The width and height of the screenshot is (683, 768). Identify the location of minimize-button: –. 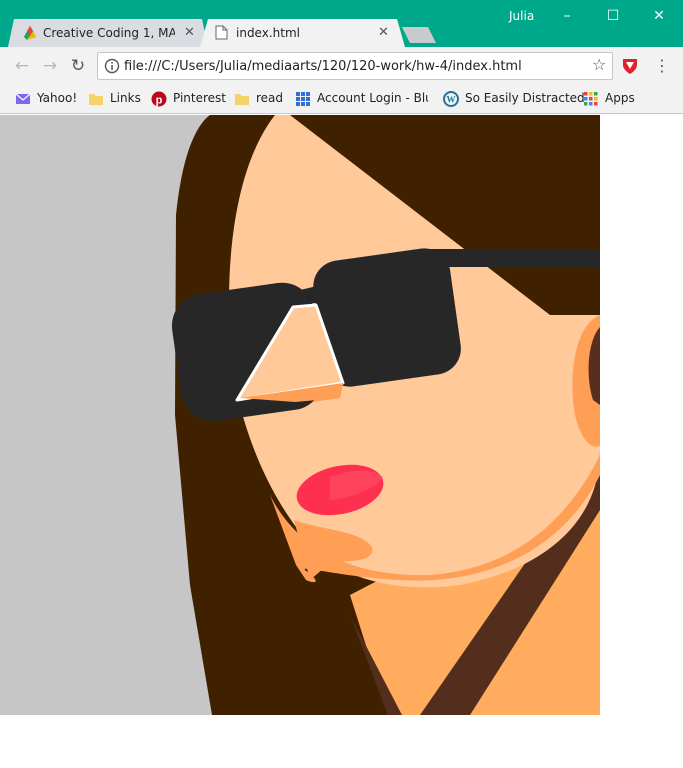
(567, 16).